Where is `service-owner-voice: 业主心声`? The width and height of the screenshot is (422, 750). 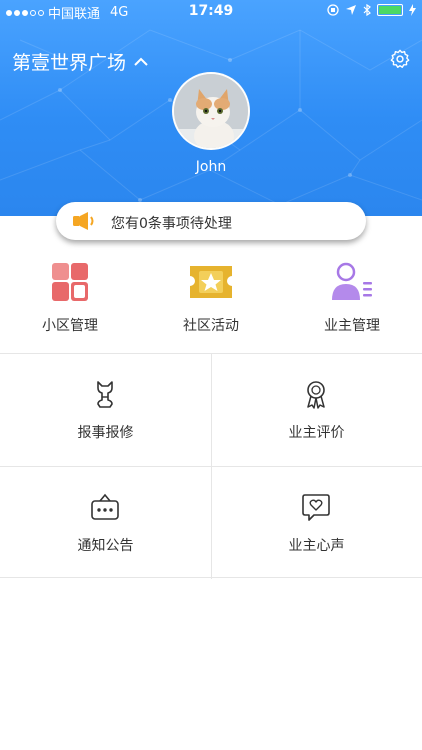 service-owner-voice: 业主心声 is located at coordinates (316, 523).